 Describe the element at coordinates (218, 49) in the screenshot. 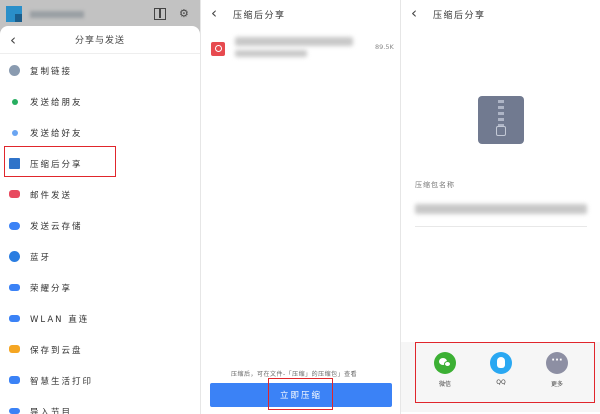

I see `file-type-icon` at that location.